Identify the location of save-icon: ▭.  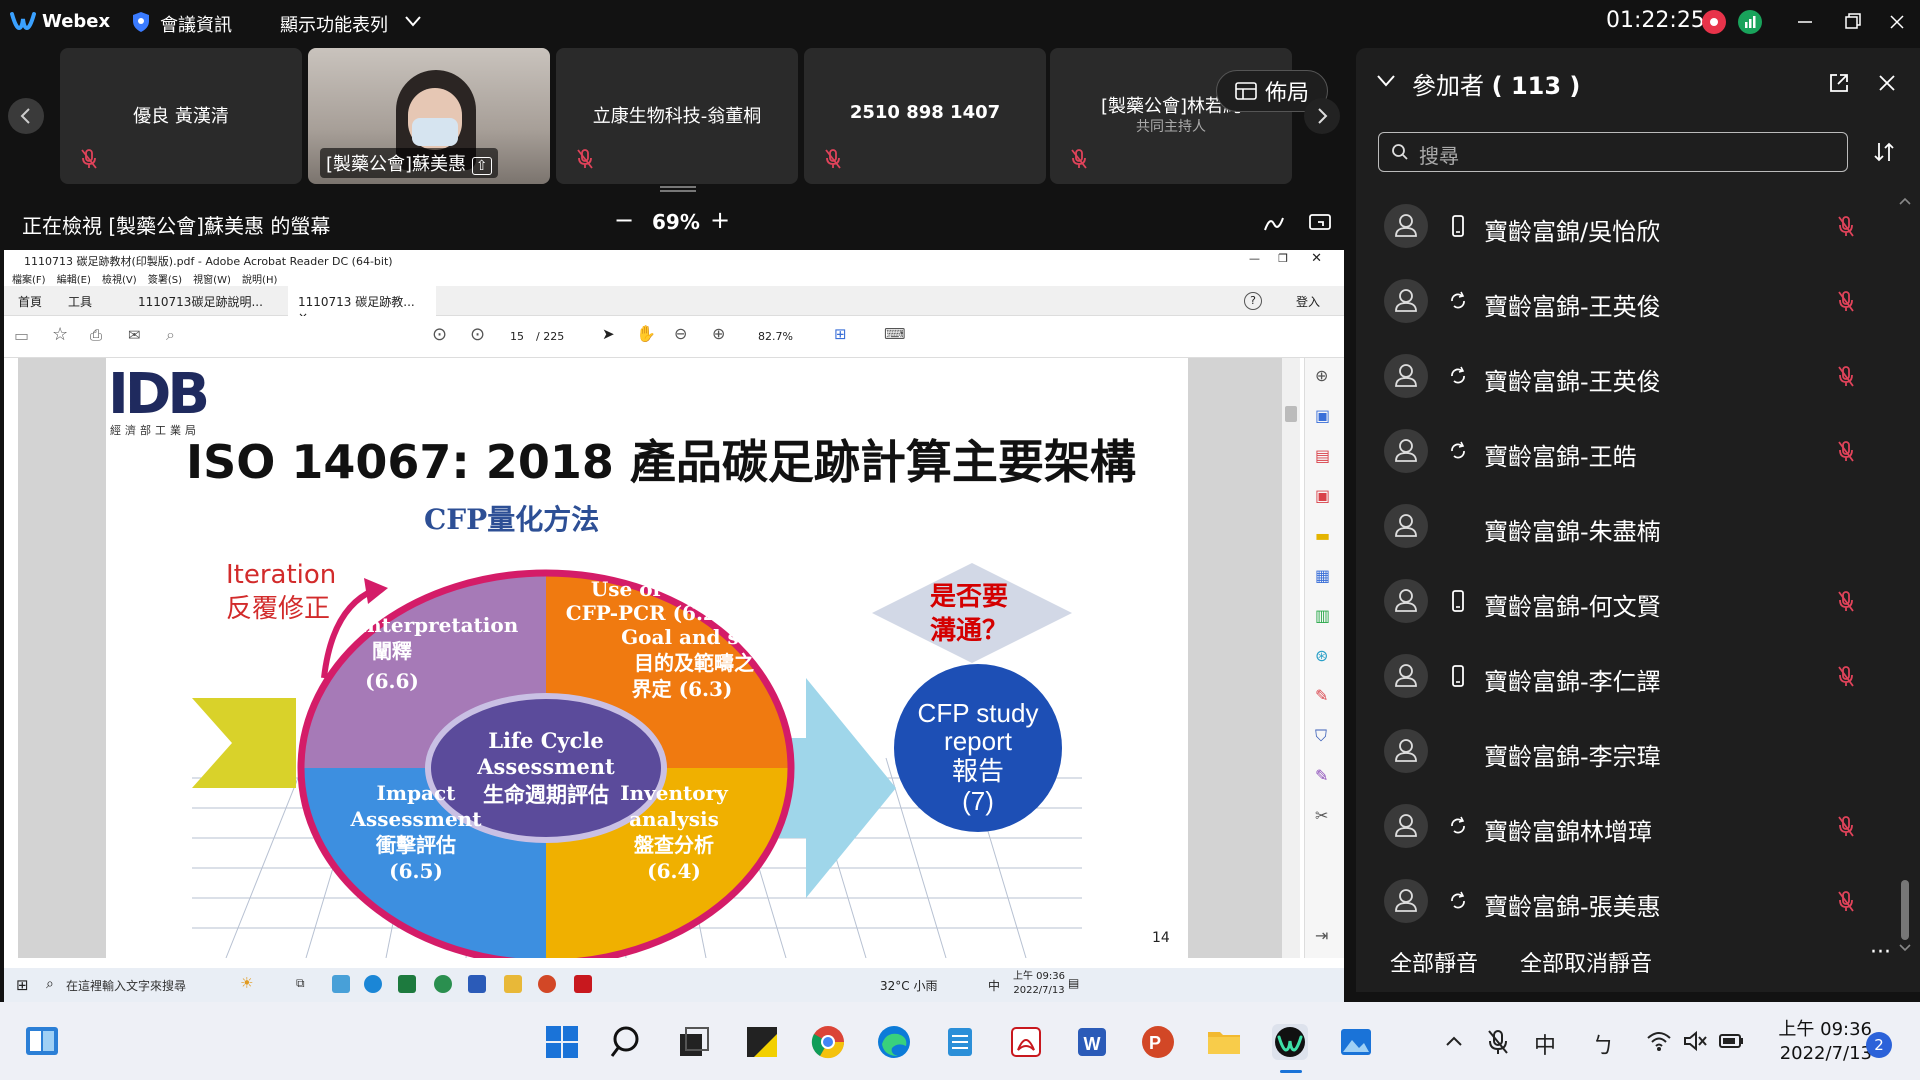
(21, 335).